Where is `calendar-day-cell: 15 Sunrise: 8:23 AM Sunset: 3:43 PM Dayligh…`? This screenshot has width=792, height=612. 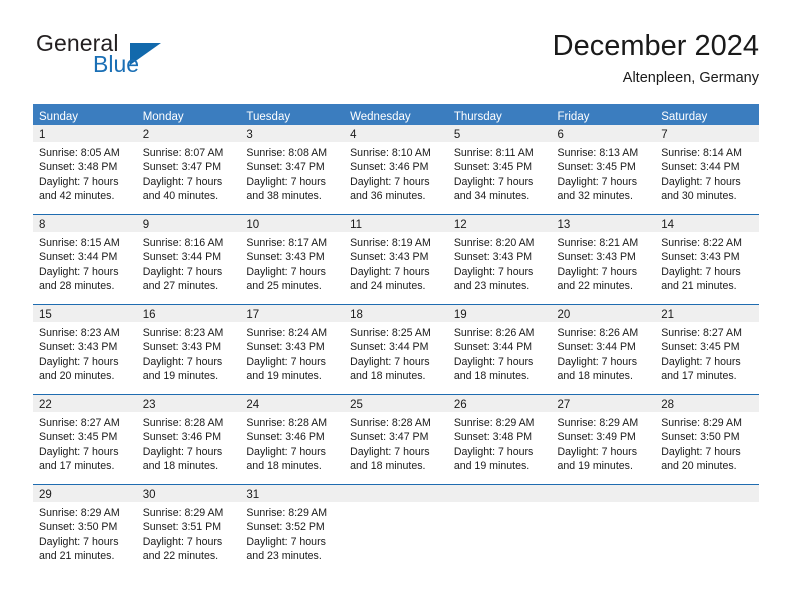
calendar-day-cell: 15 Sunrise: 8:23 AM Sunset: 3:43 PM Dayligh… is located at coordinates (85, 349).